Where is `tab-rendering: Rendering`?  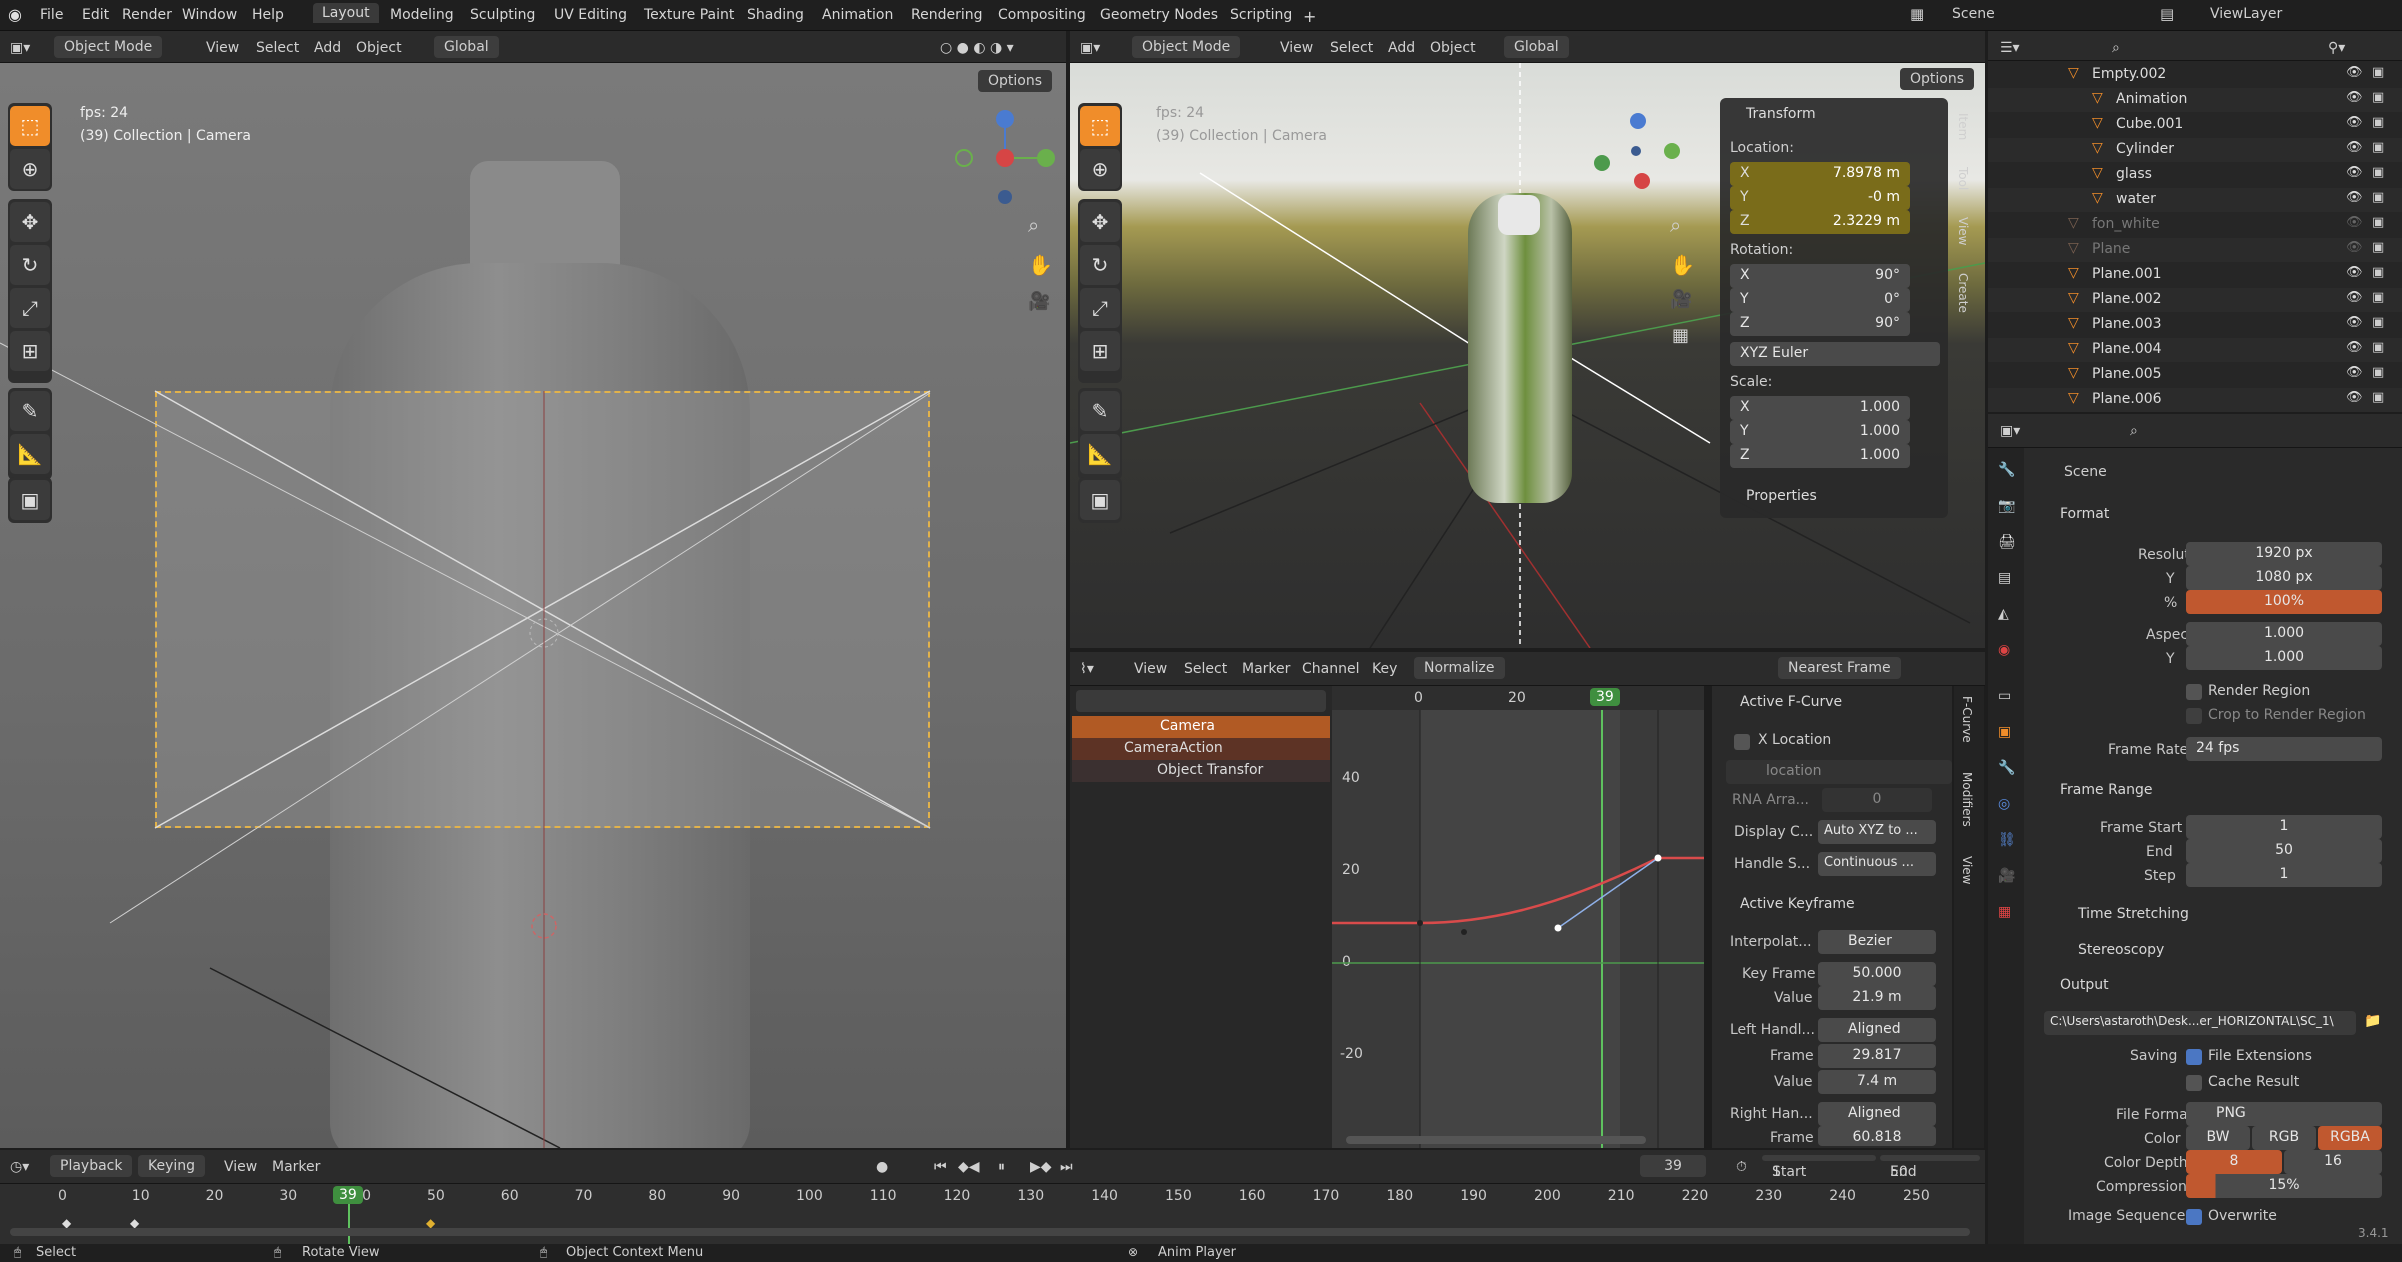 tab-rendering: Rendering is located at coordinates (947, 15).